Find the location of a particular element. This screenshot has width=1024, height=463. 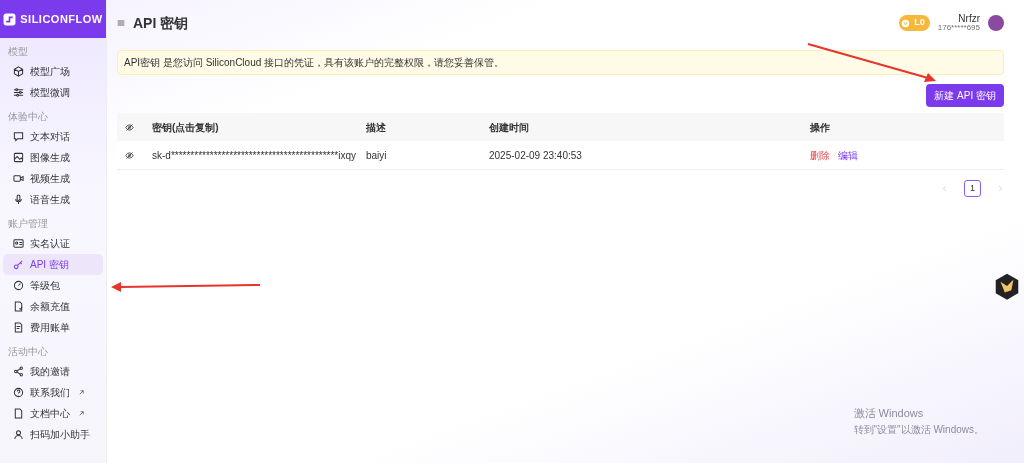

action-link: 编辑 is located at coordinates (848, 155).